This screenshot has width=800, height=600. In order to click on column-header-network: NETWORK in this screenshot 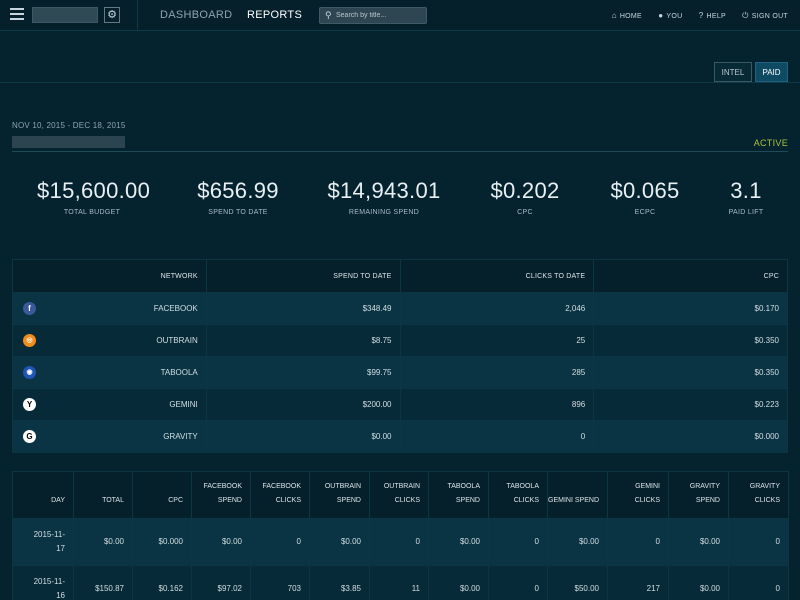, I will do `click(109, 276)`.